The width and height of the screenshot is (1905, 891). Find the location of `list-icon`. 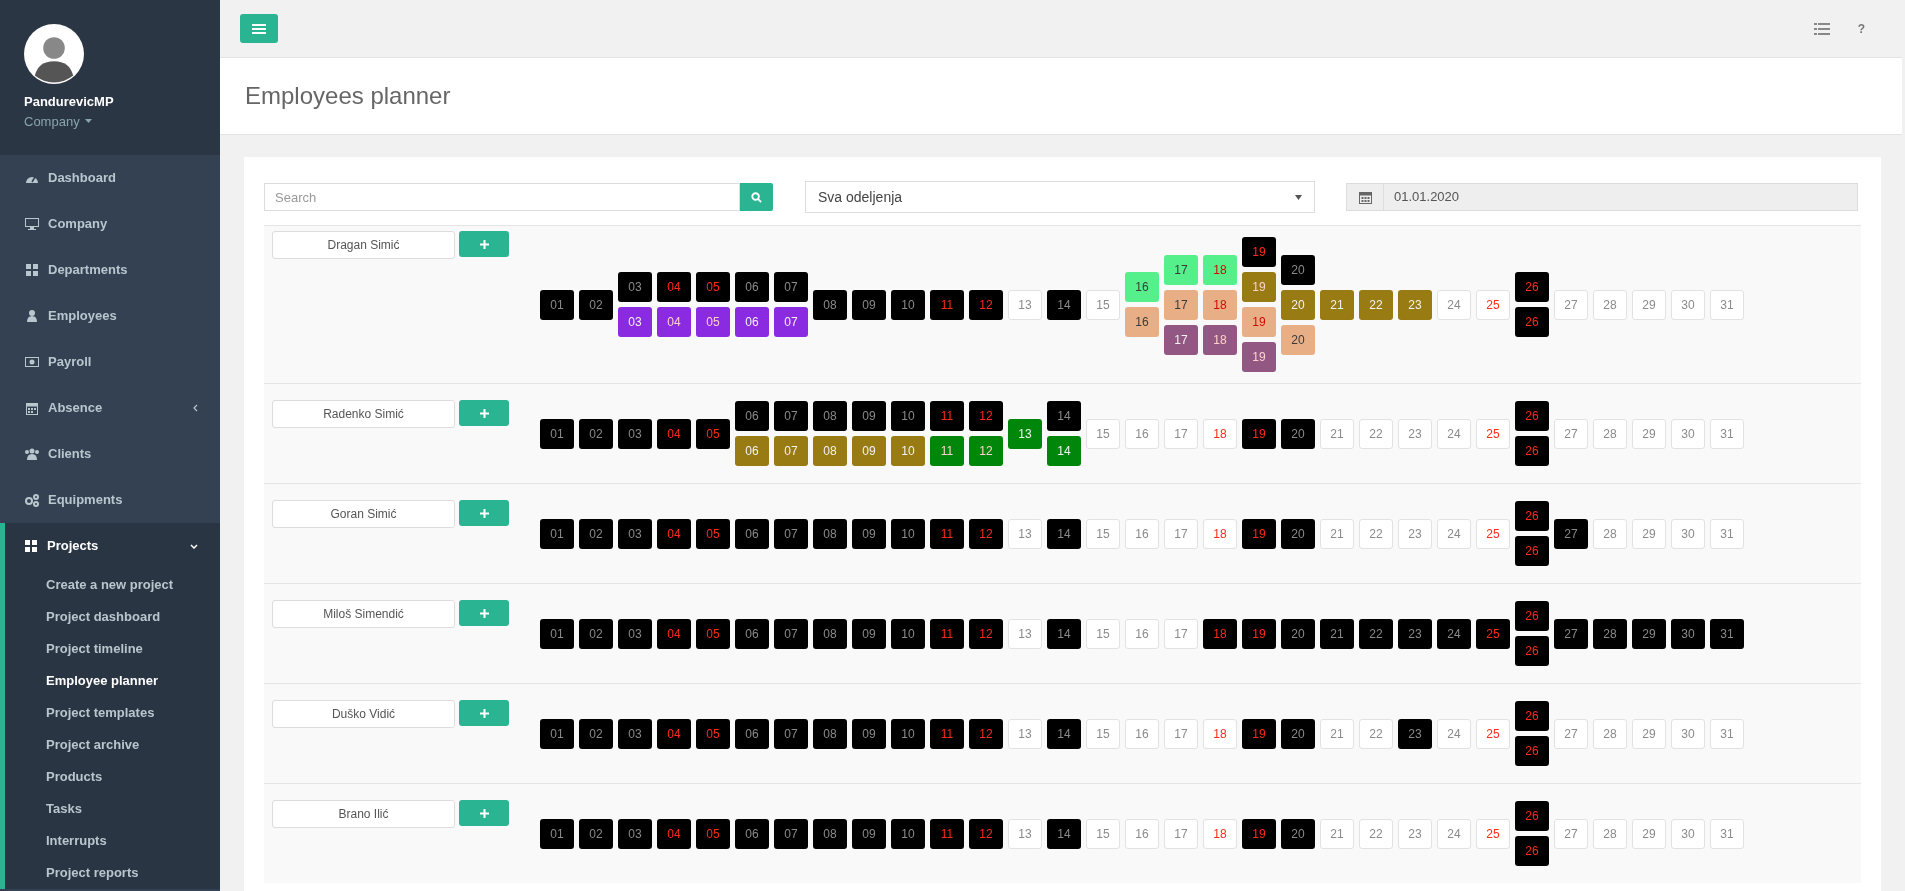

list-icon is located at coordinates (1821, 28).